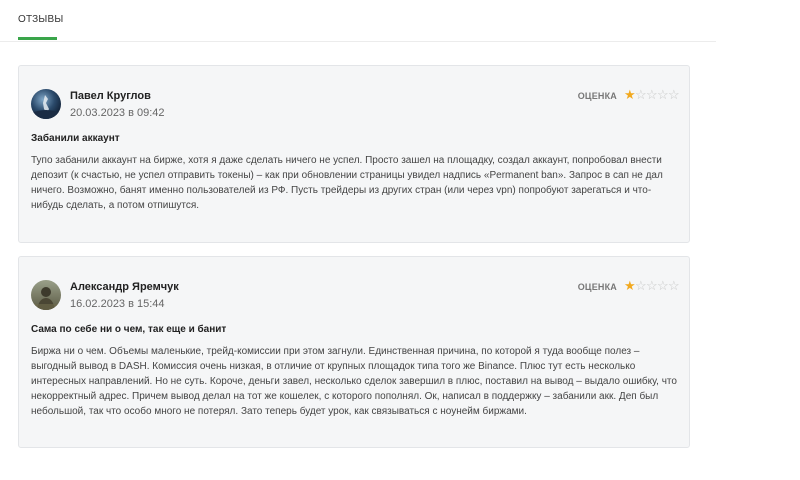 The height and width of the screenshot is (480, 800). I want to click on review-title: Забанили аккаунт, so click(75, 138).